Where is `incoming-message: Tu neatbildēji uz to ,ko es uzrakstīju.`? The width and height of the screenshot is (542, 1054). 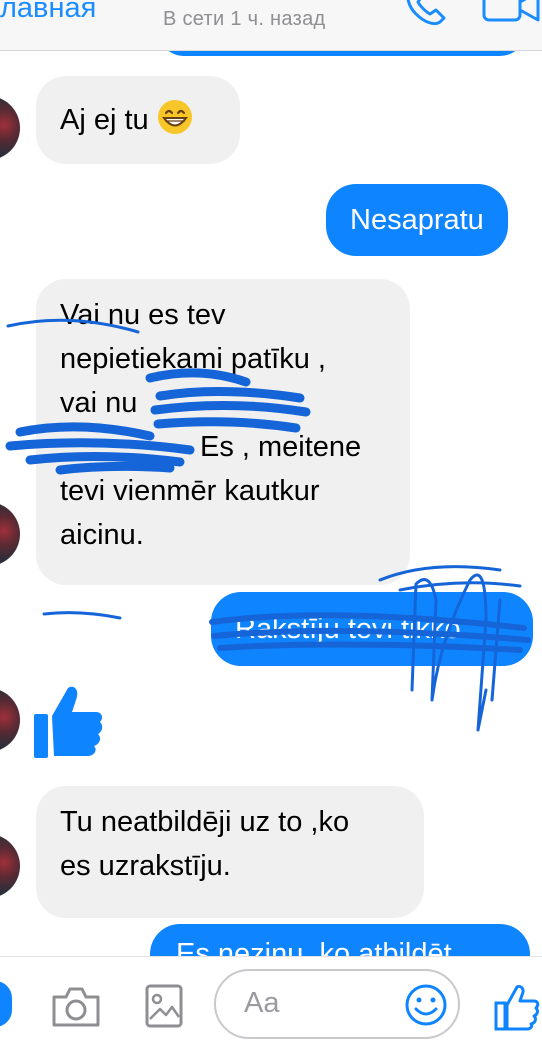 incoming-message: Tu neatbildēji uz to ,ko es uzrakstīju. is located at coordinates (230, 852).